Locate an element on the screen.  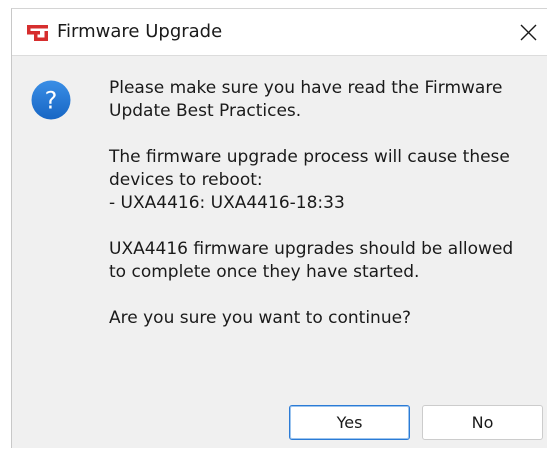
message-line: Update Best Practices. is located at coordinates (205, 111).